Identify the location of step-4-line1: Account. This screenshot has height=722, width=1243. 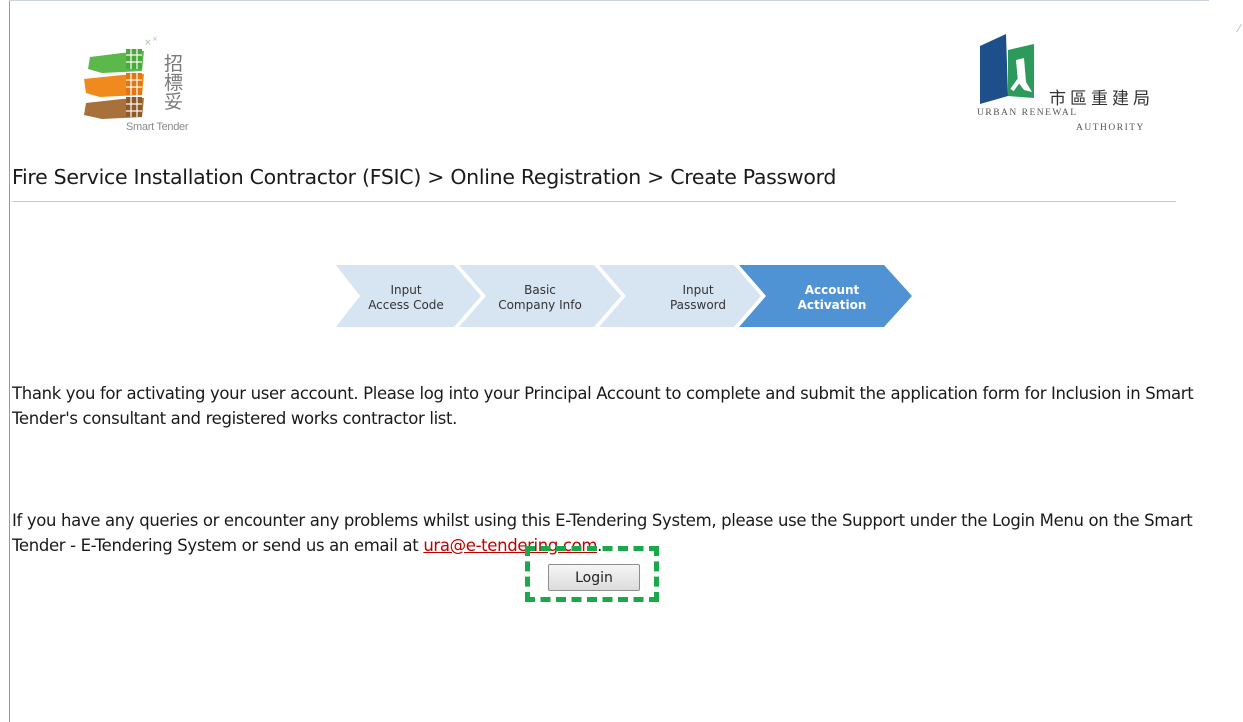
(832, 290).